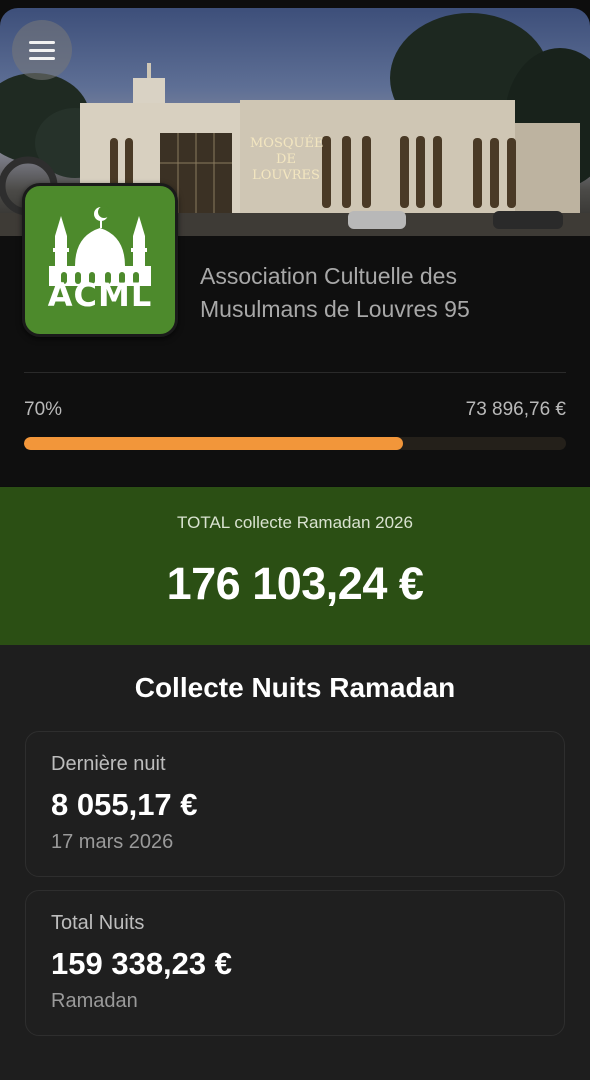 The image size is (590, 1080). What do you see at coordinates (124, 804) in the screenshot?
I see `card-value: 8 055,17 €` at bounding box center [124, 804].